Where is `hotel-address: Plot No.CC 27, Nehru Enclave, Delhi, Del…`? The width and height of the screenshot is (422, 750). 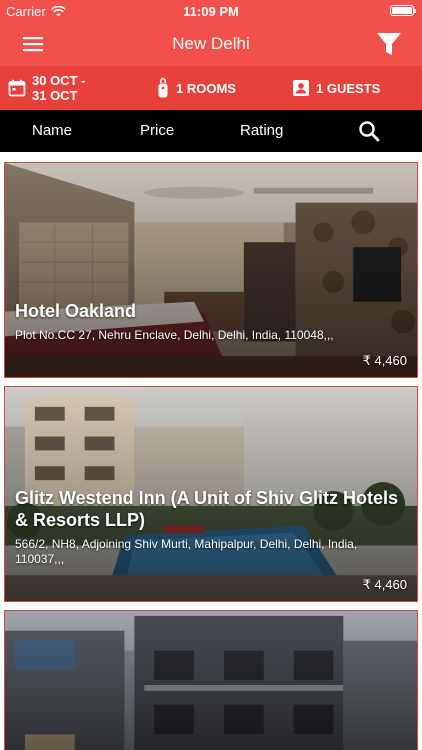
hotel-address: Plot No.CC 27, Nehru Enclave, Delhi, Del… is located at coordinates (174, 335).